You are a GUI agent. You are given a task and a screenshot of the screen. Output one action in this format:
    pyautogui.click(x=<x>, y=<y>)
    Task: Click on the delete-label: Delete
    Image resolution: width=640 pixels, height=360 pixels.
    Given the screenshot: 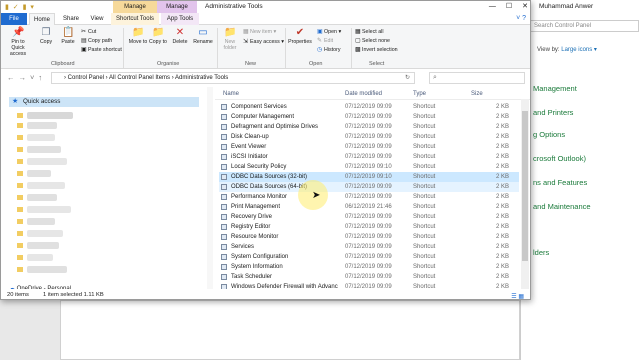 What is the action you would take?
    pyautogui.click(x=180, y=42)
    